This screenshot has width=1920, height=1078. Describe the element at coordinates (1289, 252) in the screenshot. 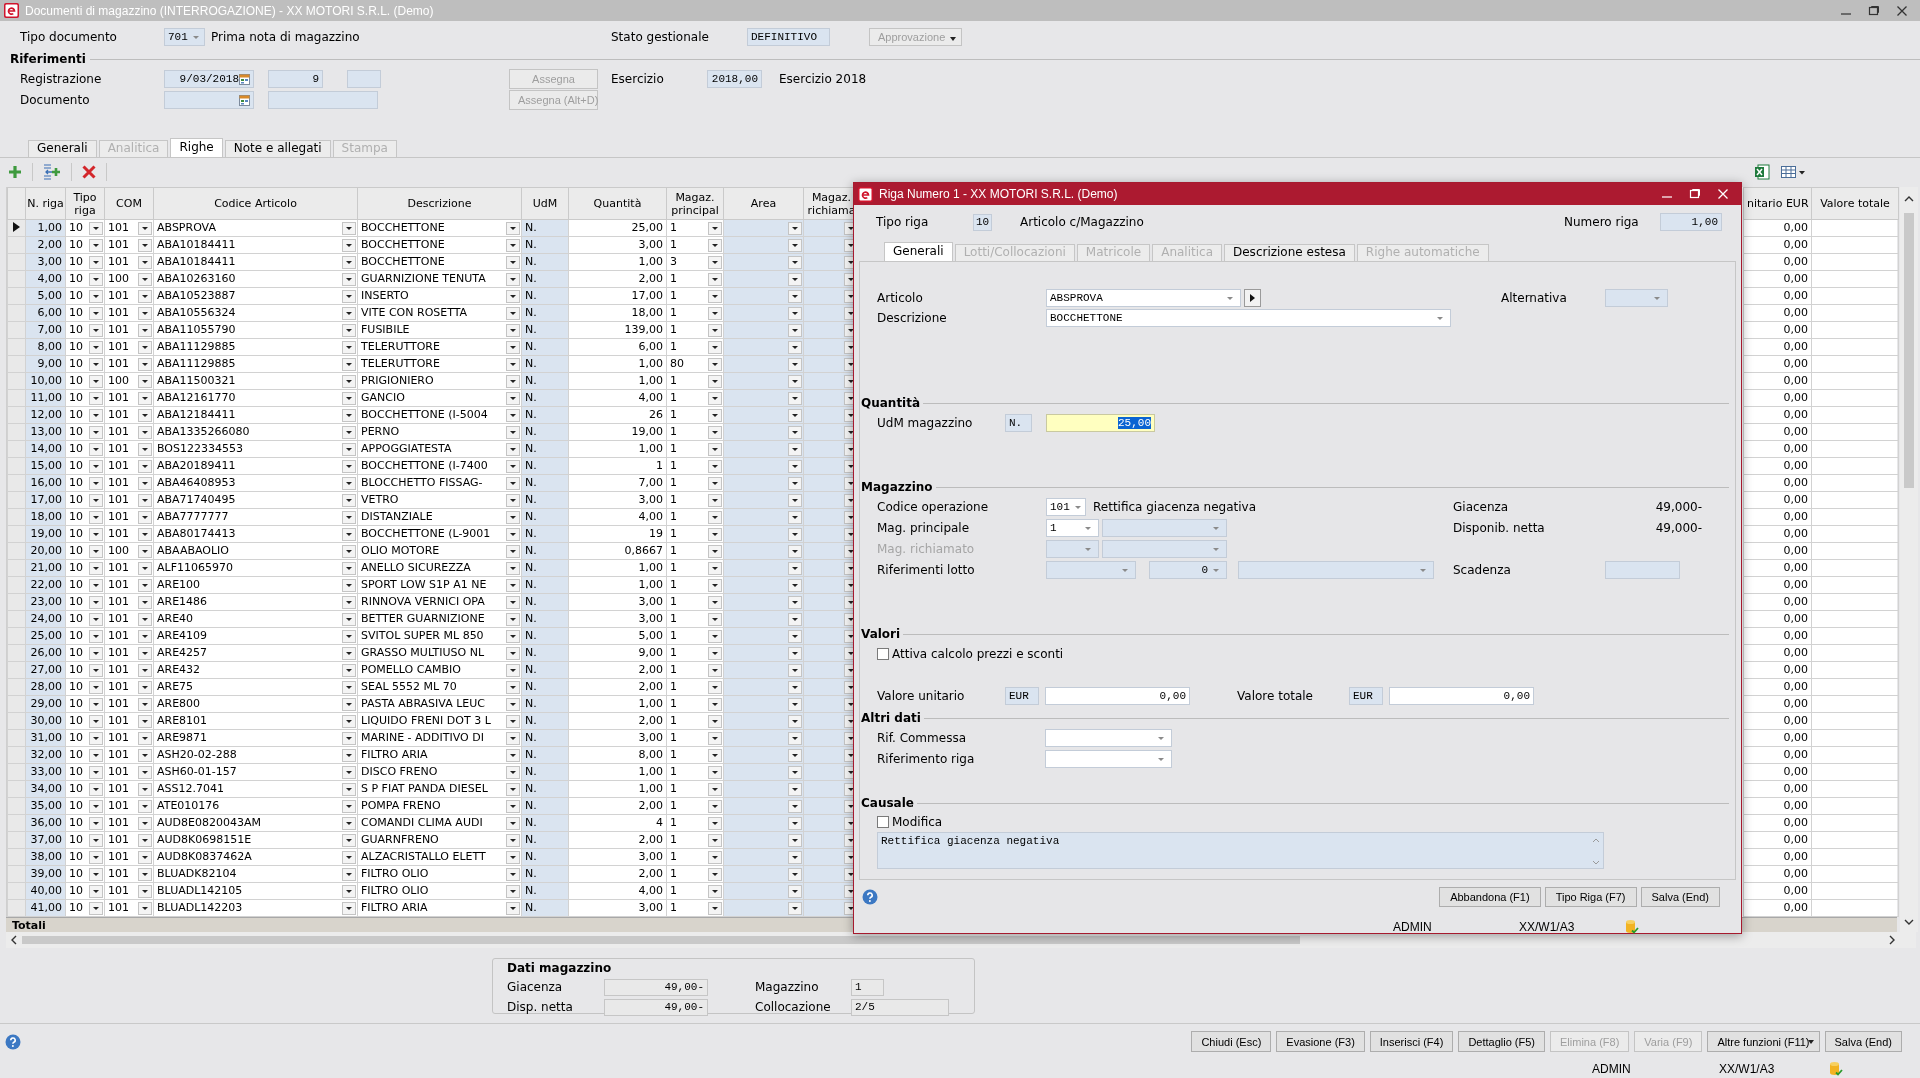

I see `tab: Descrizione estesa` at that location.